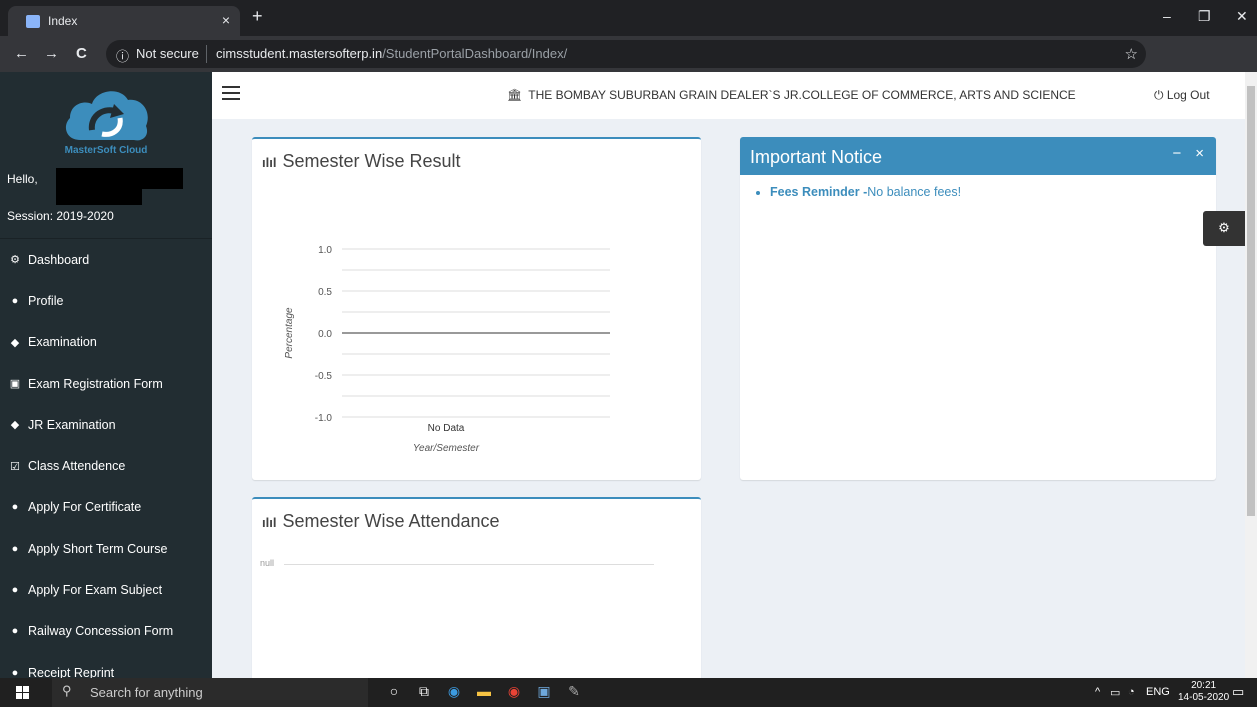 This screenshot has height=707, width=1257. I want to click on logo-text: MasterSoft Cloud, so click(106, 150).